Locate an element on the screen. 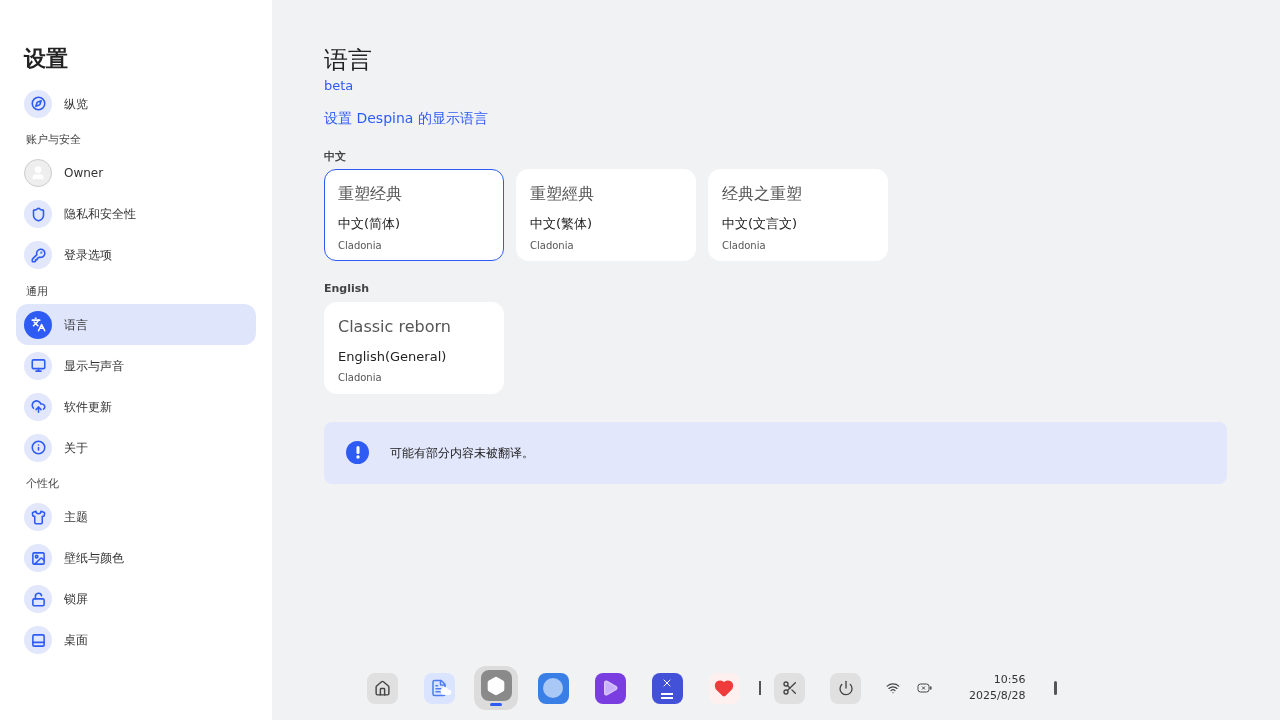  sidebar-item-label: 主题 is located at coordinates (76, 517).